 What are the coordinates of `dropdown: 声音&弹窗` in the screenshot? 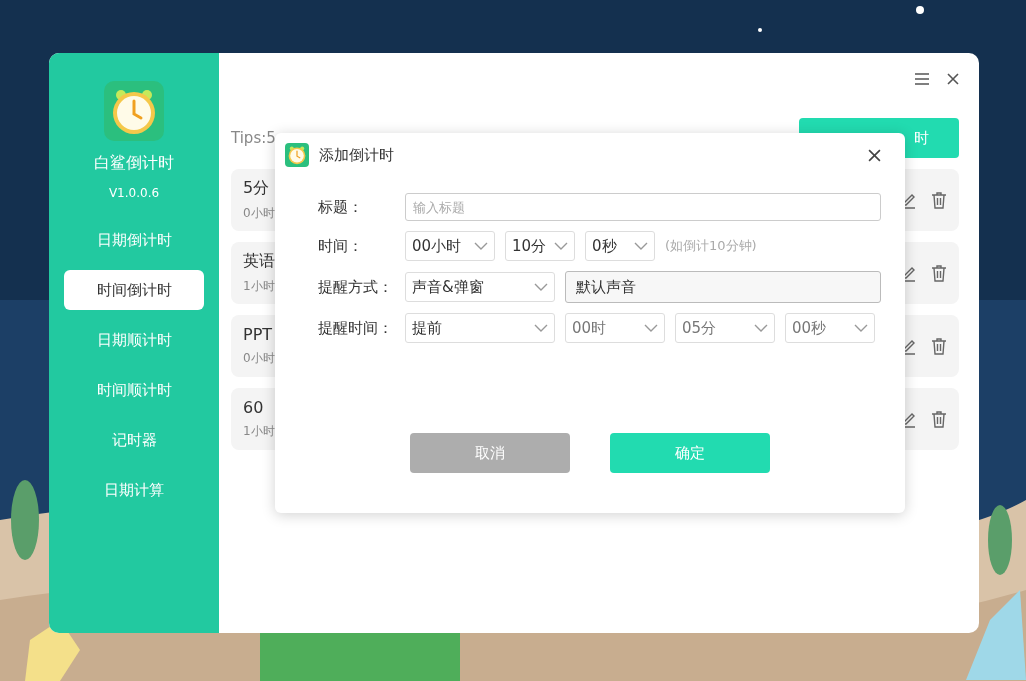 It's located at (480, 287).